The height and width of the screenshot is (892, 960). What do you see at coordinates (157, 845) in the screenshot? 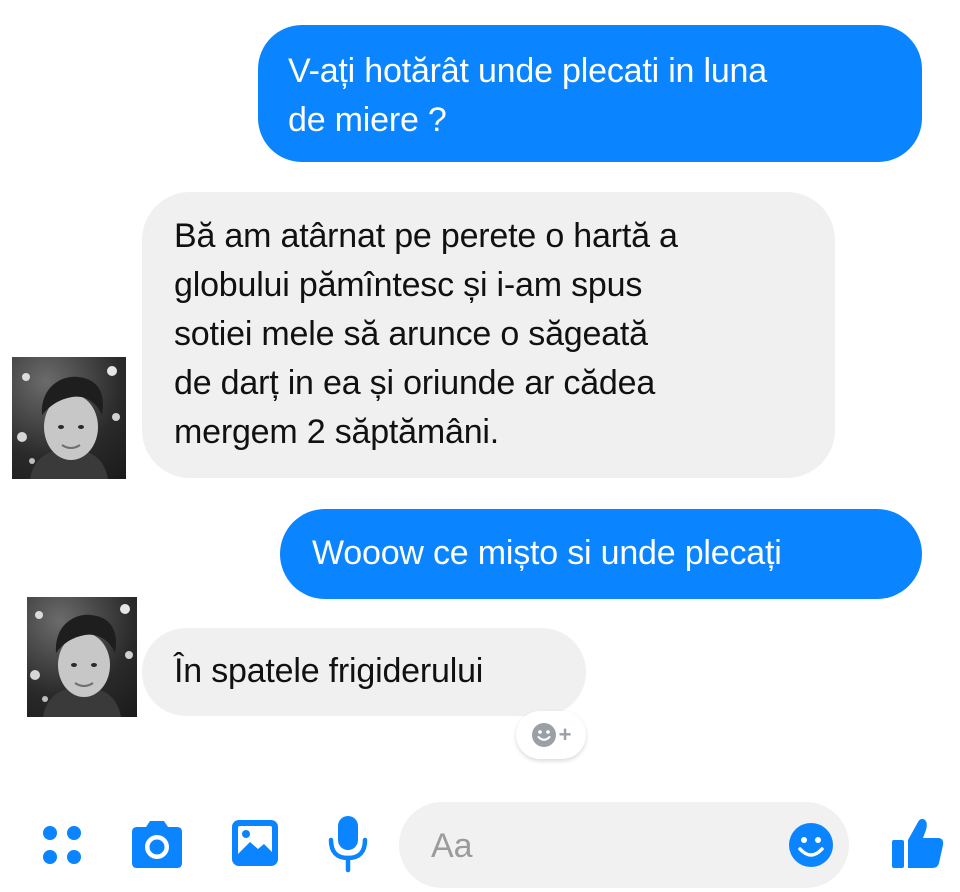
I see `camera-icon` at bounding box center [157, 845].